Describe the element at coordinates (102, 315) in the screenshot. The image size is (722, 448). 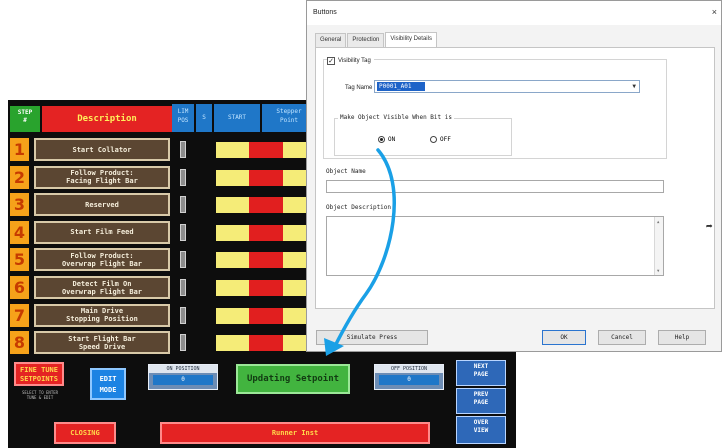
I see `step-description: Main Drive Stopping Position` at that location.